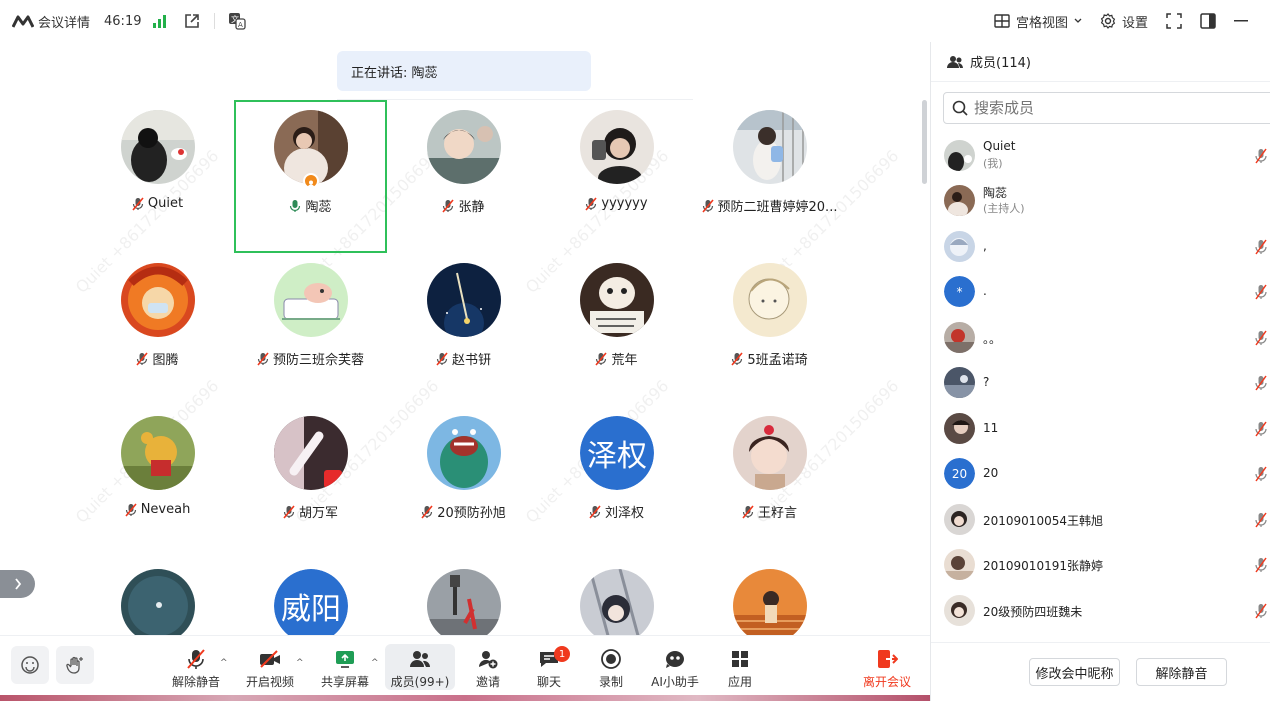  What do you see at coordinates (311, 181) in the screenshot?
I see `host-badge-icon` at bounding box center [311, 181].